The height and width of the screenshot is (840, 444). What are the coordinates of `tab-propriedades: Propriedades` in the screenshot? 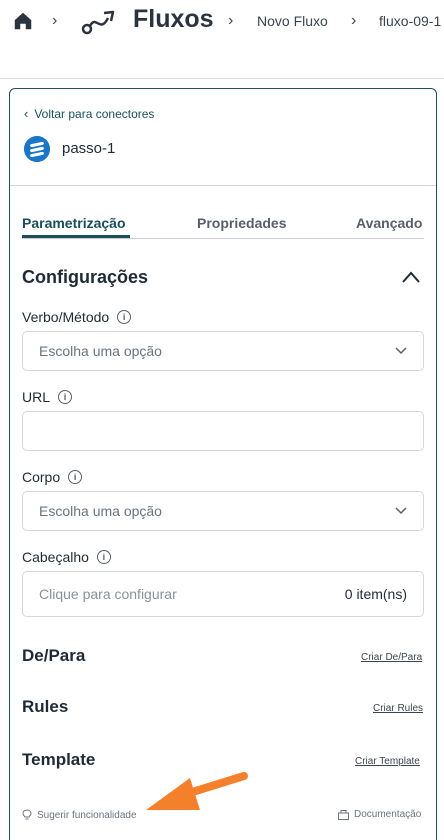 It's located at (241, 223).